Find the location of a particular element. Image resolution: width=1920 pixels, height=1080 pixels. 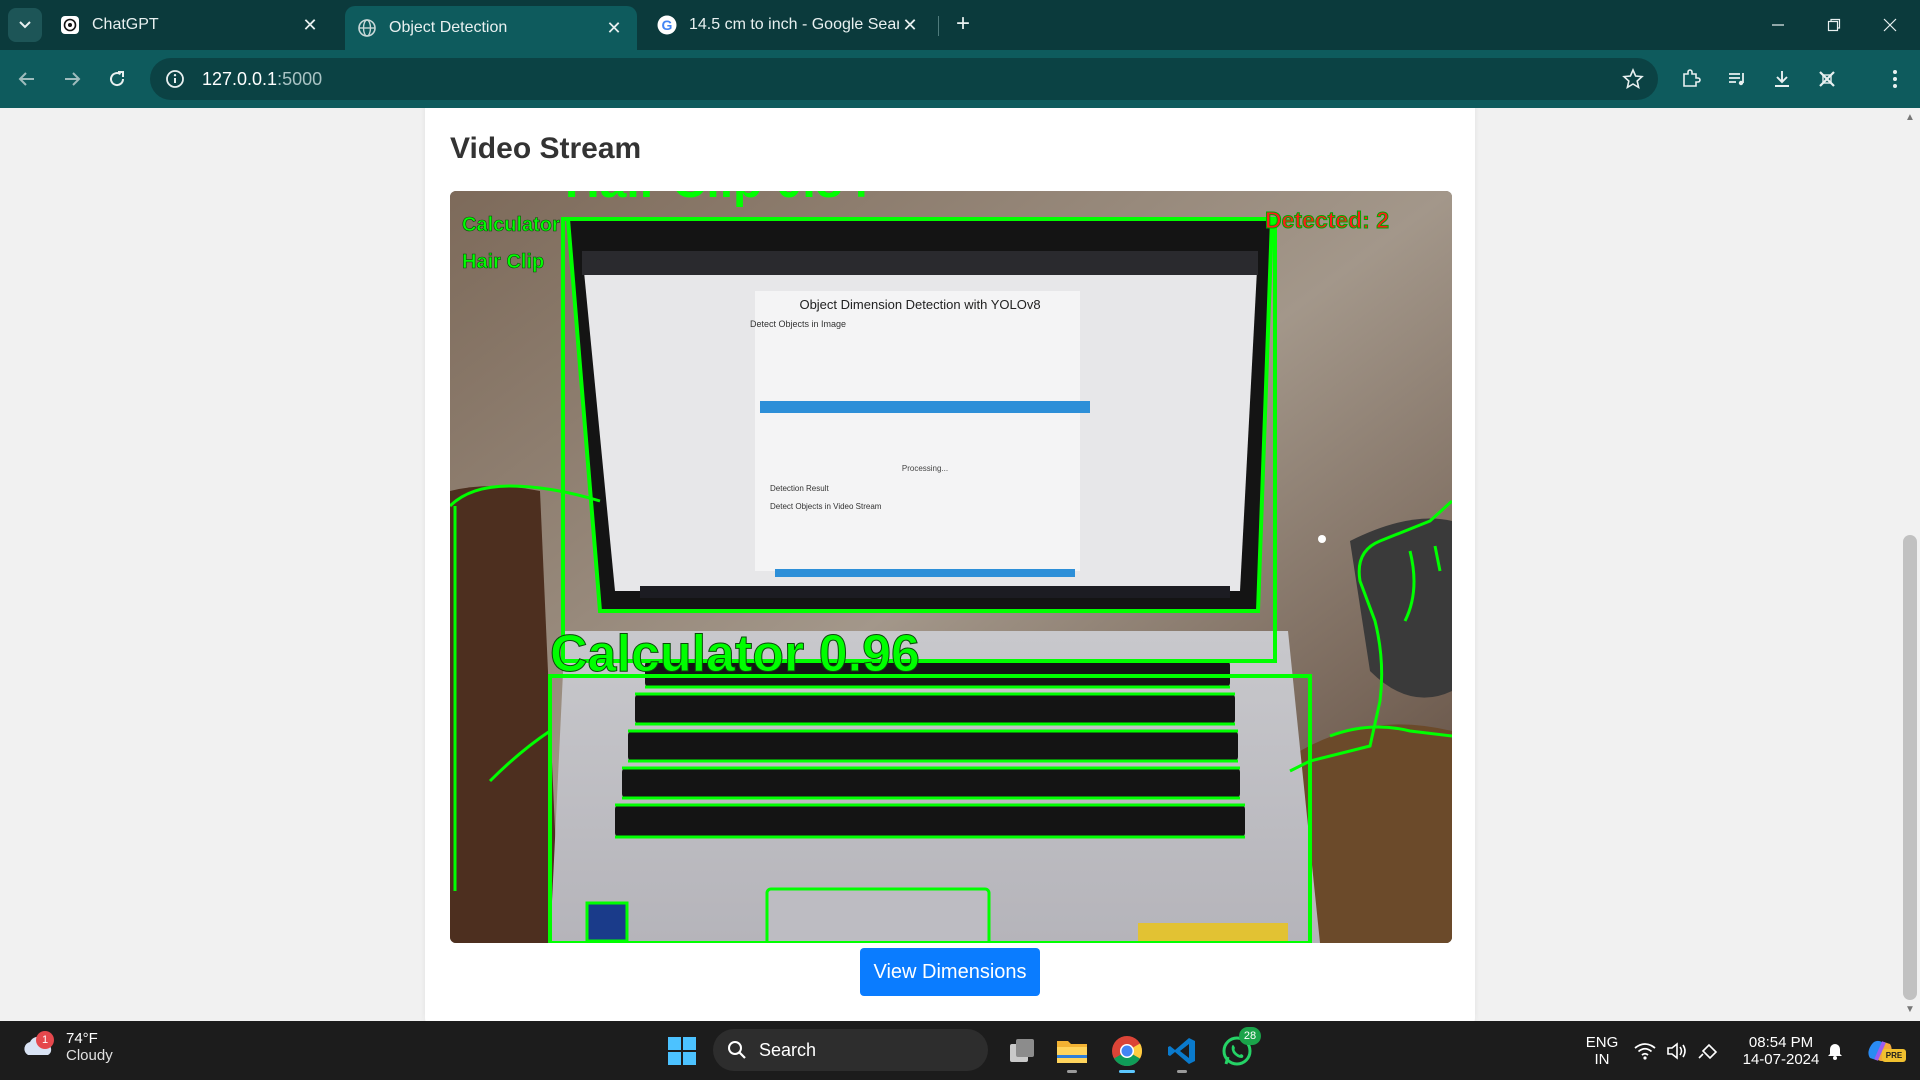

task-view-button is located at coordinates (1022, 1051).